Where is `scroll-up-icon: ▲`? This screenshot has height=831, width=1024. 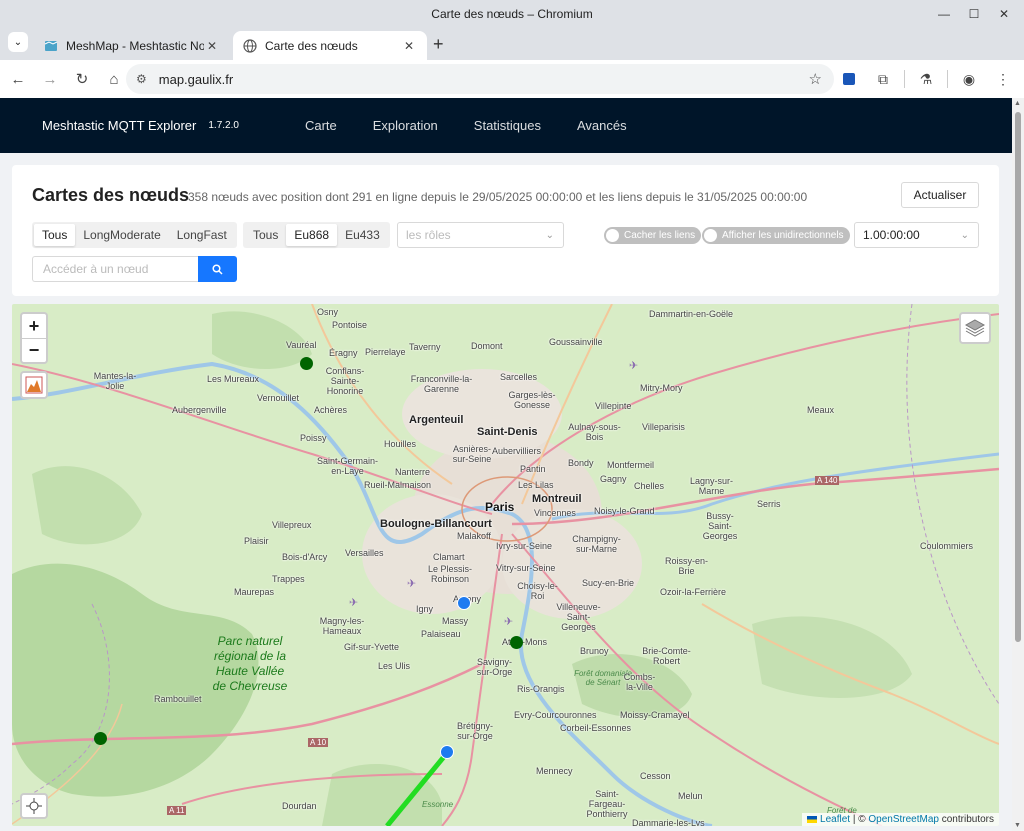
scroll-up-icon: ▲ is located at coordinates (1017, 103).